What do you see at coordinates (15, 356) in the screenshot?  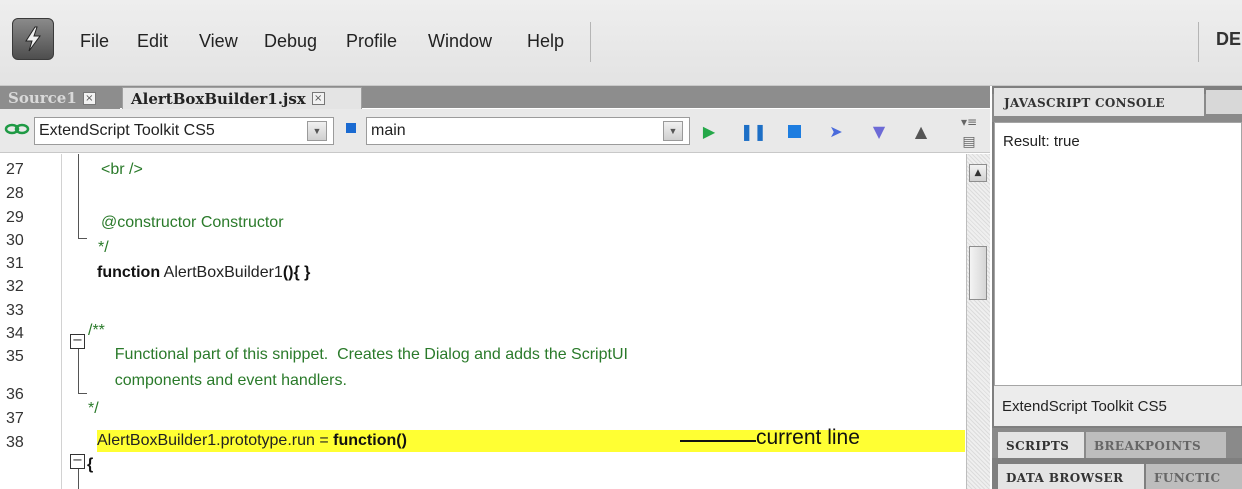 I see `line-number: 35` at bounding box center [15, 356].